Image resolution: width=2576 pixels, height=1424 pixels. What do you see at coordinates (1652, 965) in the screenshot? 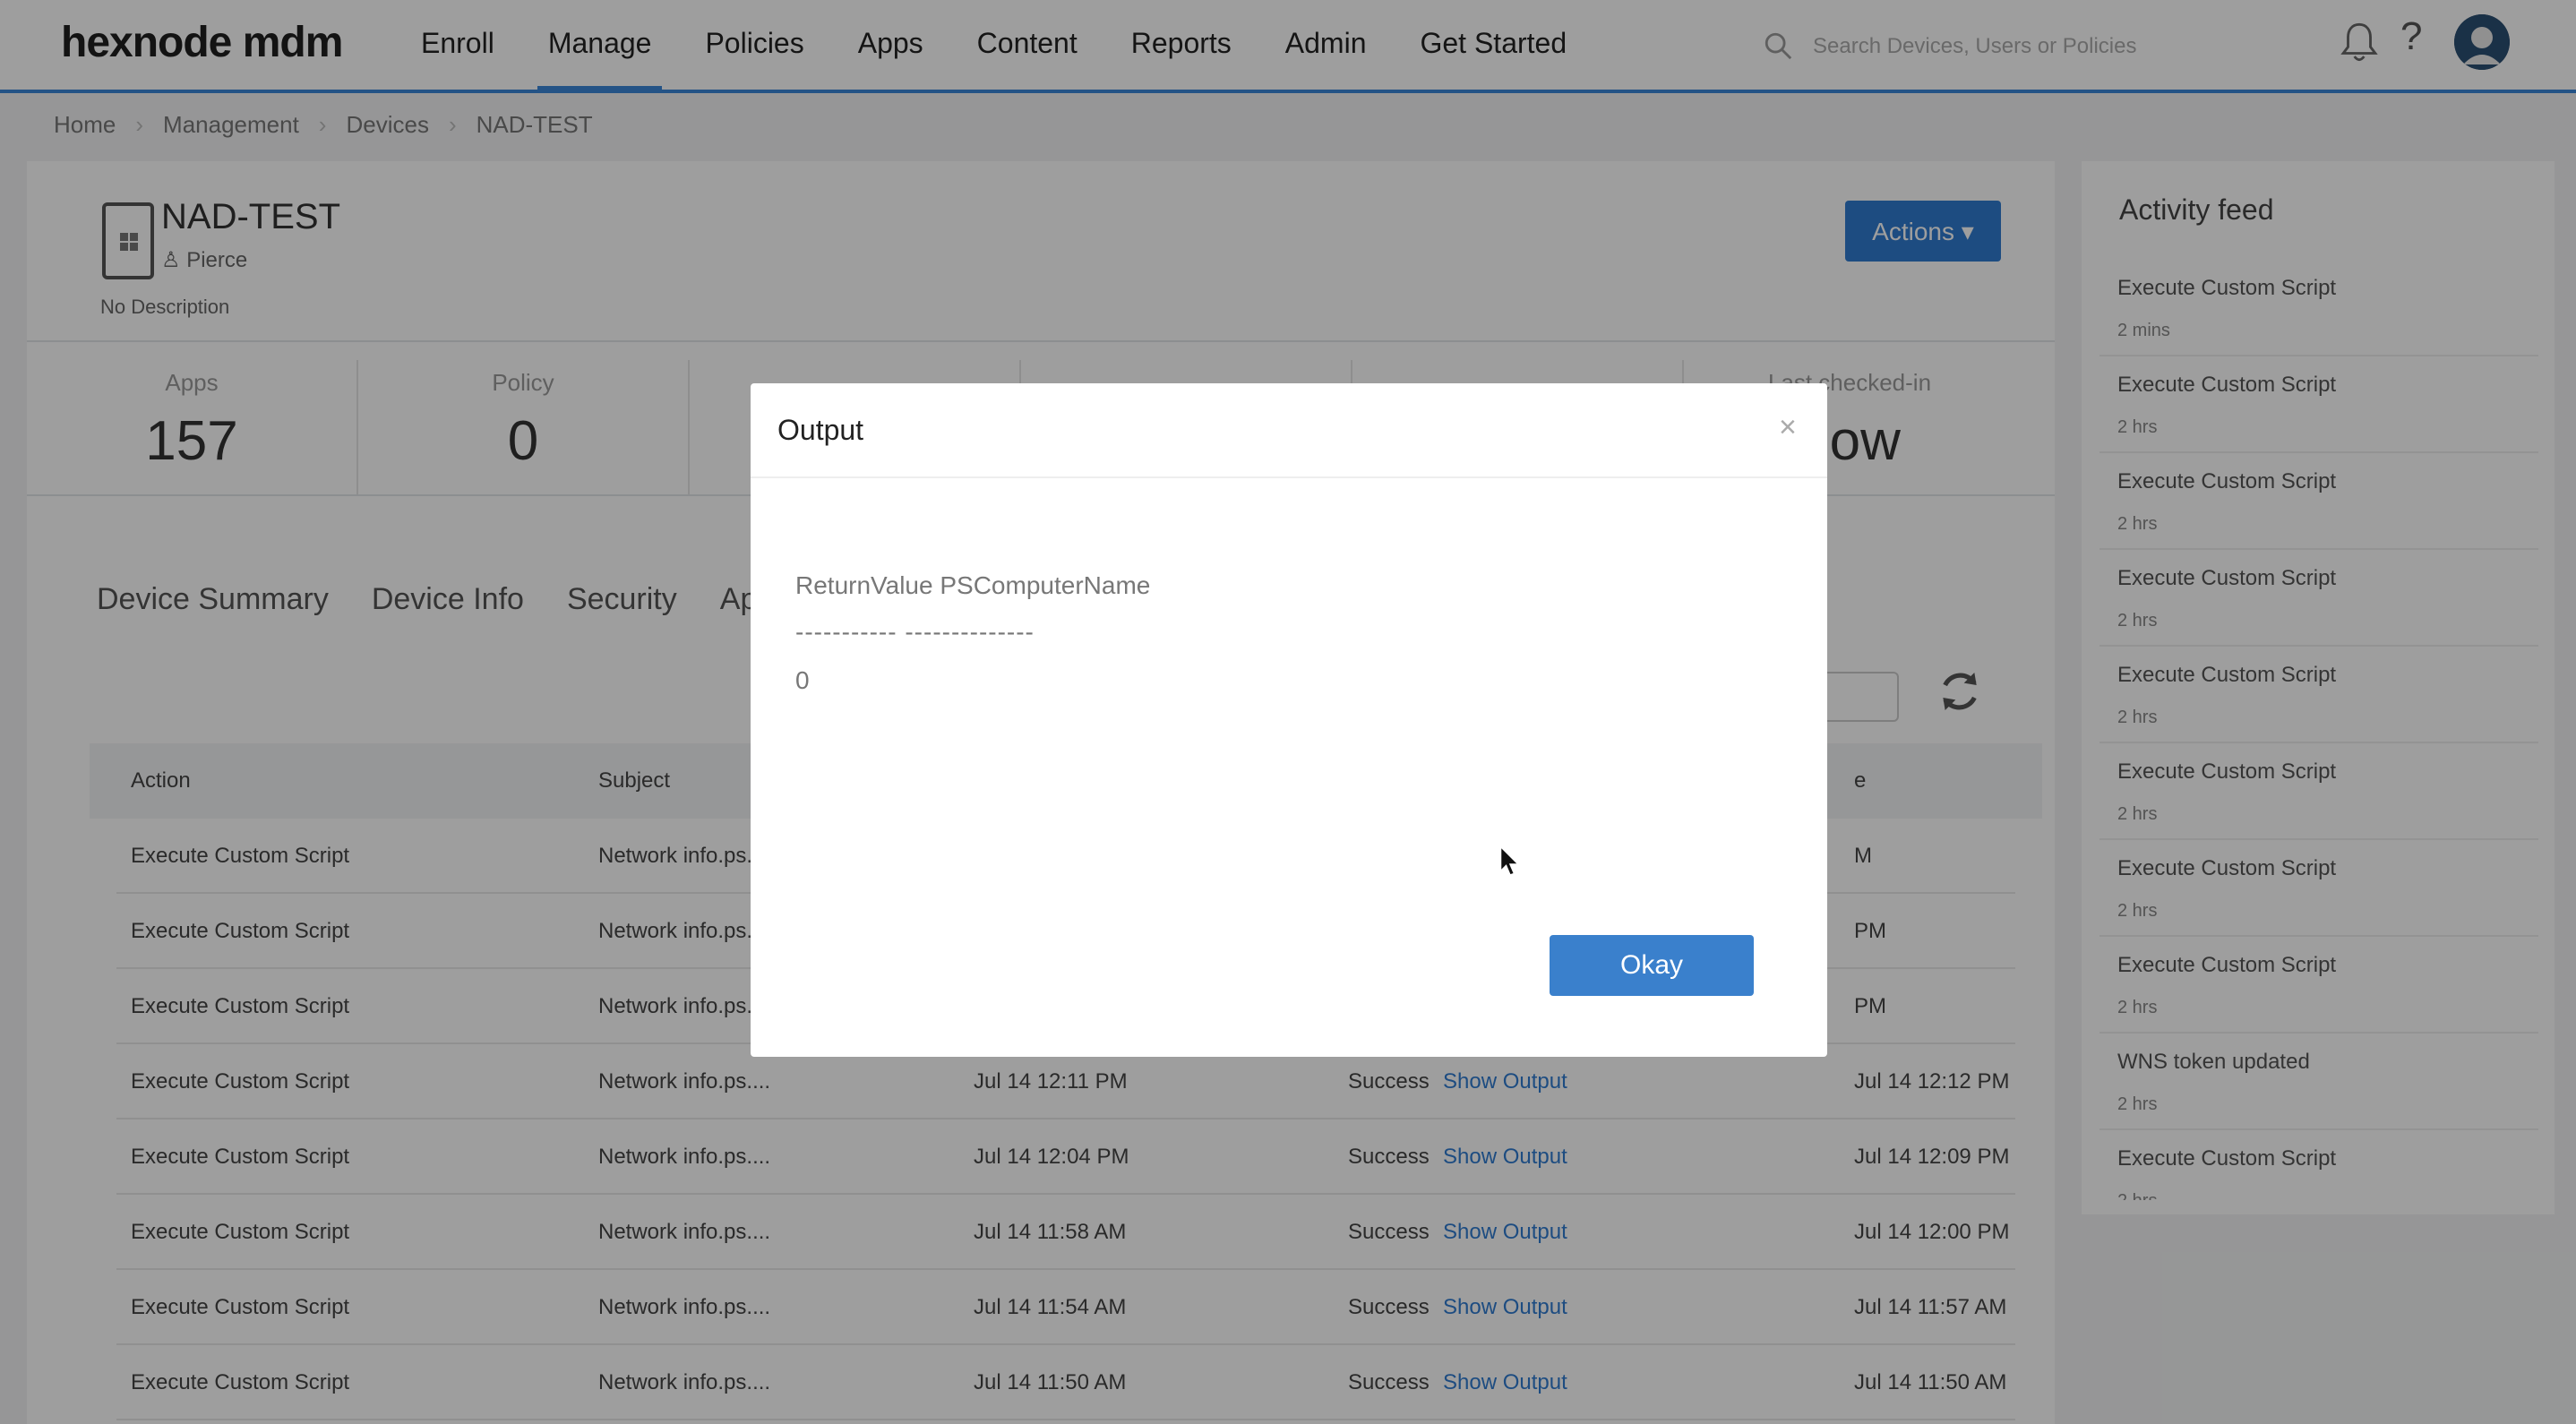
I see `okay-button: Okay` at bounding box center [1652, 965].